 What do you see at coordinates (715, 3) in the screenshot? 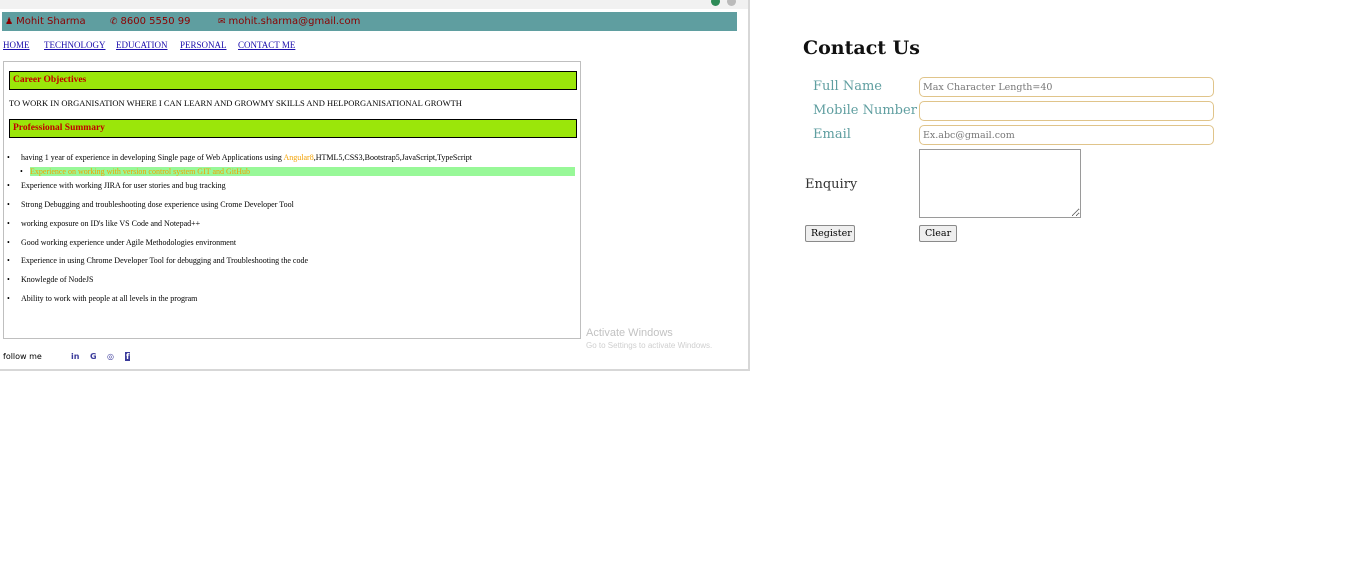
I see `browser-status-icon` at bounding box center [715, 3].